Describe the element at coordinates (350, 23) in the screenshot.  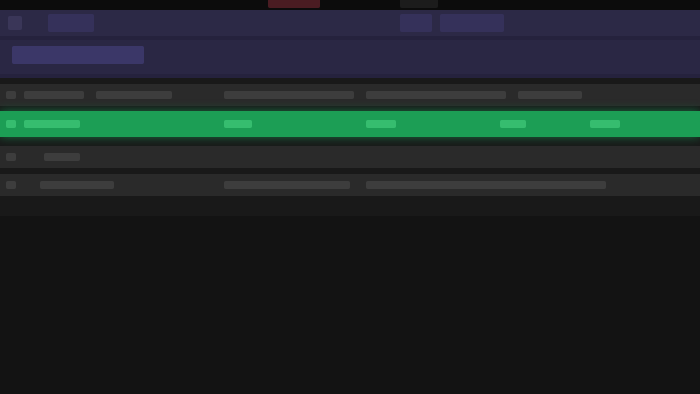
I see `column-header-bar` at that location.